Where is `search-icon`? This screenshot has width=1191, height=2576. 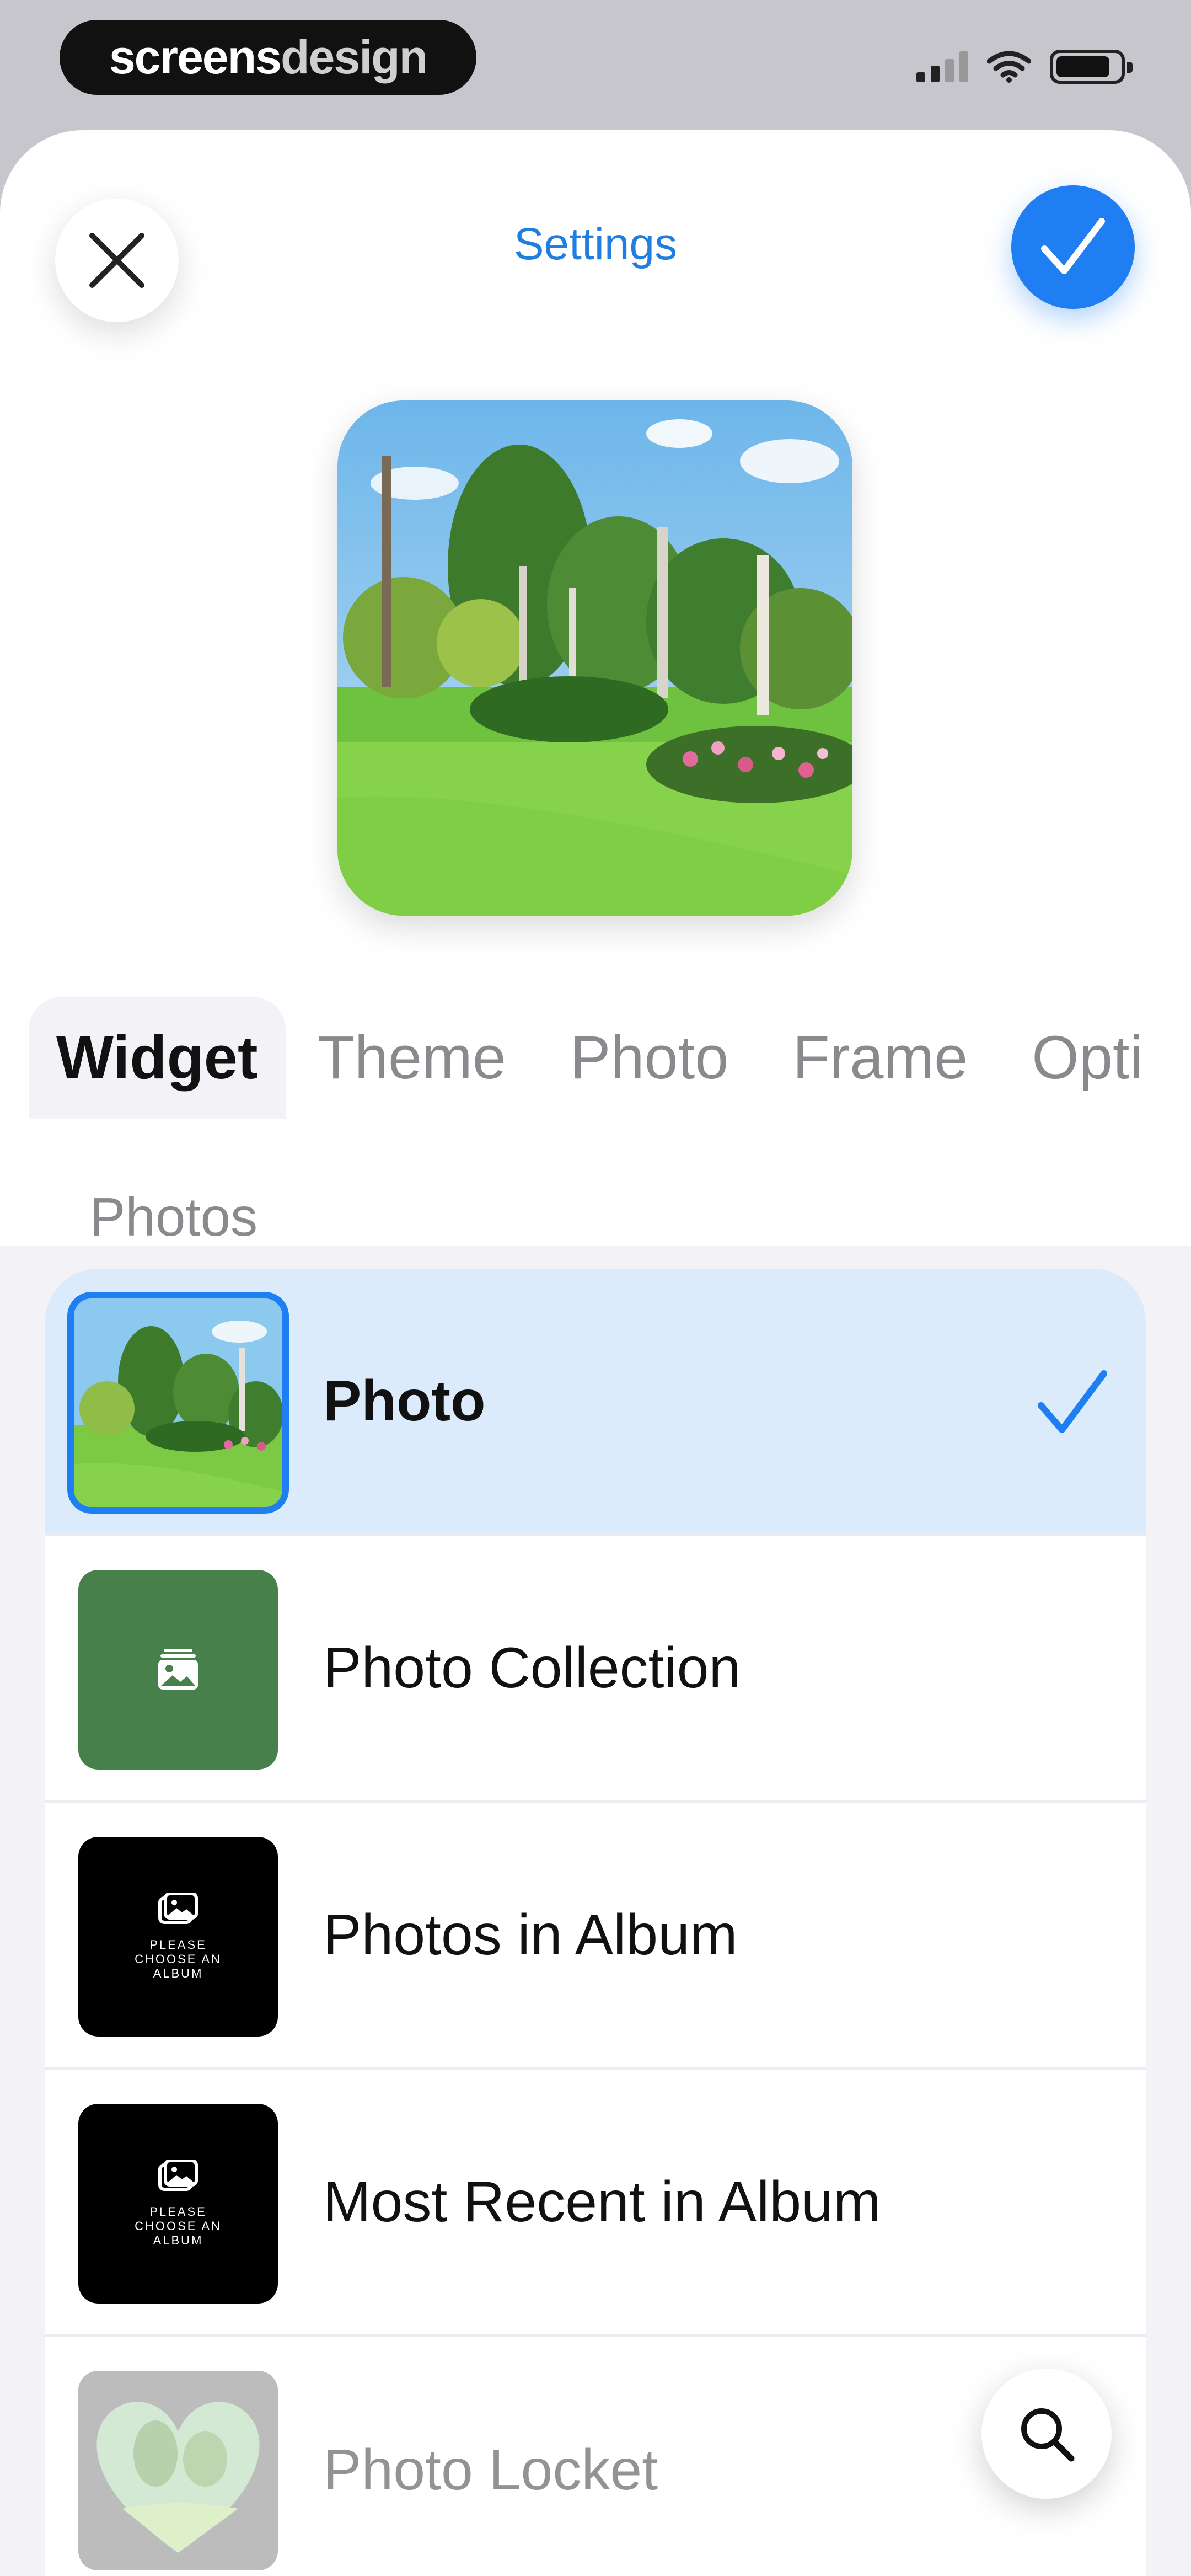
search-icon is located at coordinates (1048, 2435).